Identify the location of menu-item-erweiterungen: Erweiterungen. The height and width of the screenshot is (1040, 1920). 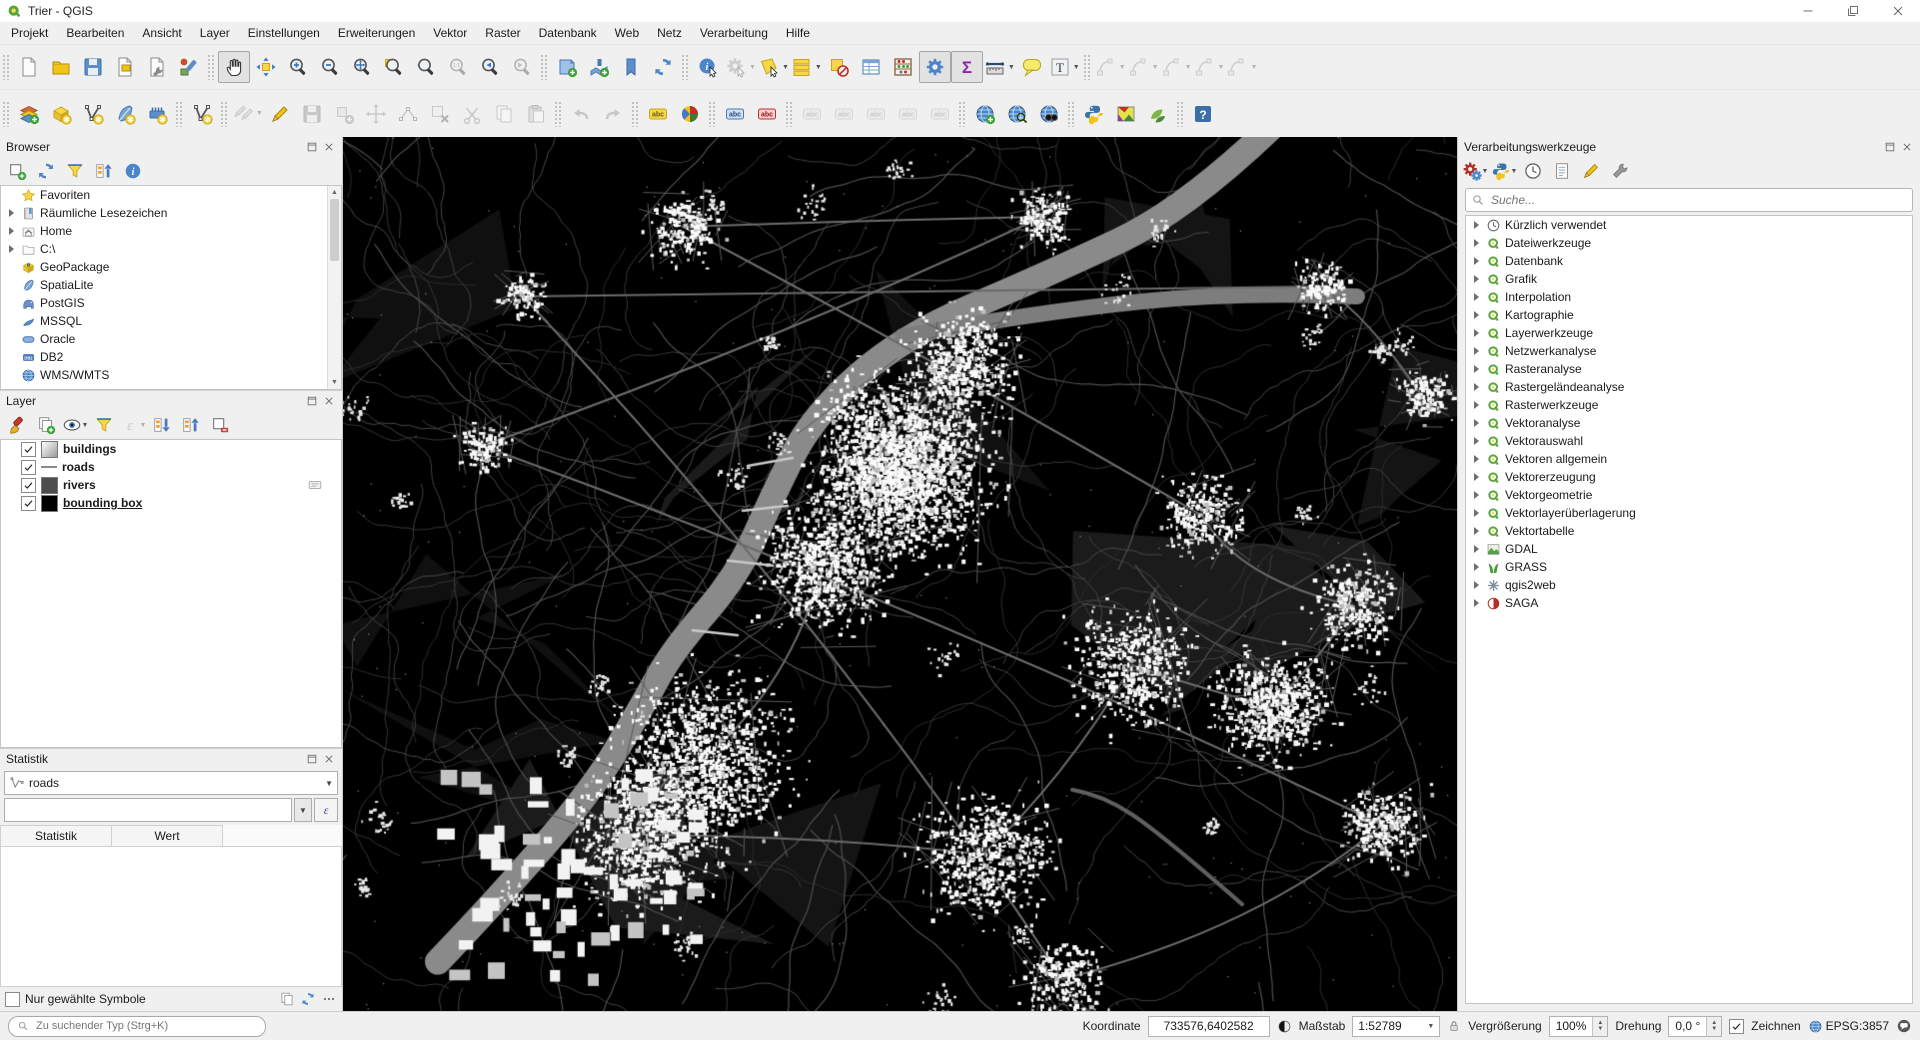
(376, 33).